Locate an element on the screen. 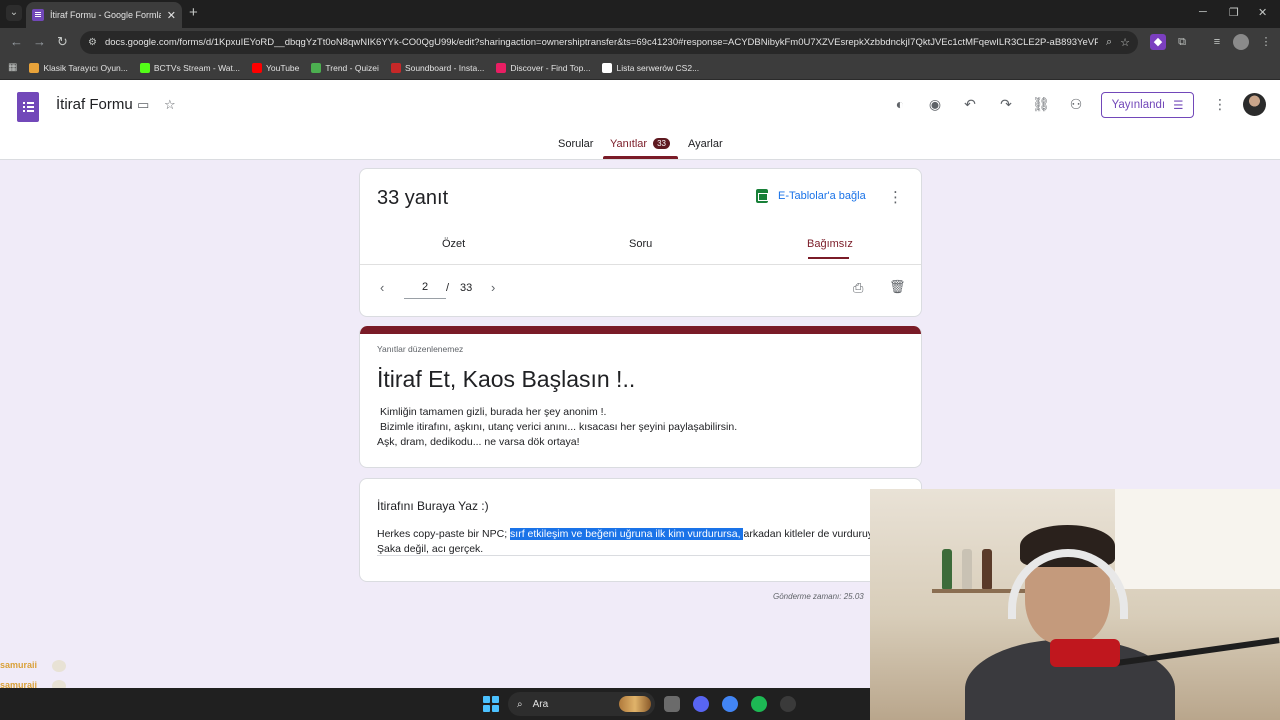 This screenshot has height=720, width=1280. forms-logo-icon is located at coordinates (28, 107).